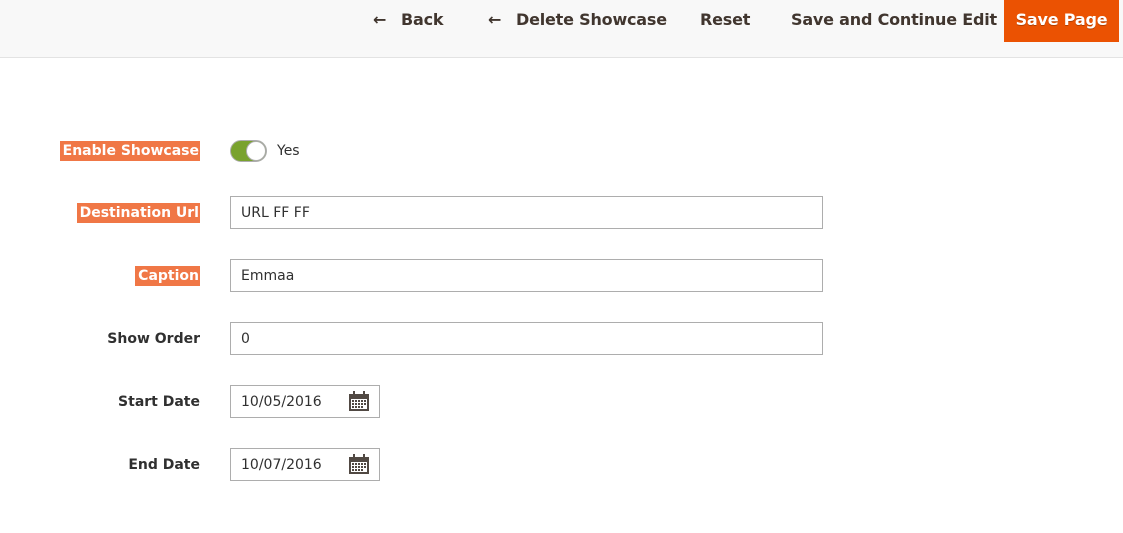 The image size is (1123, 533). What do you see at coordinates (526, 338) in the screenshot?
I see `show-order-input` at bounding box center [526, 338].